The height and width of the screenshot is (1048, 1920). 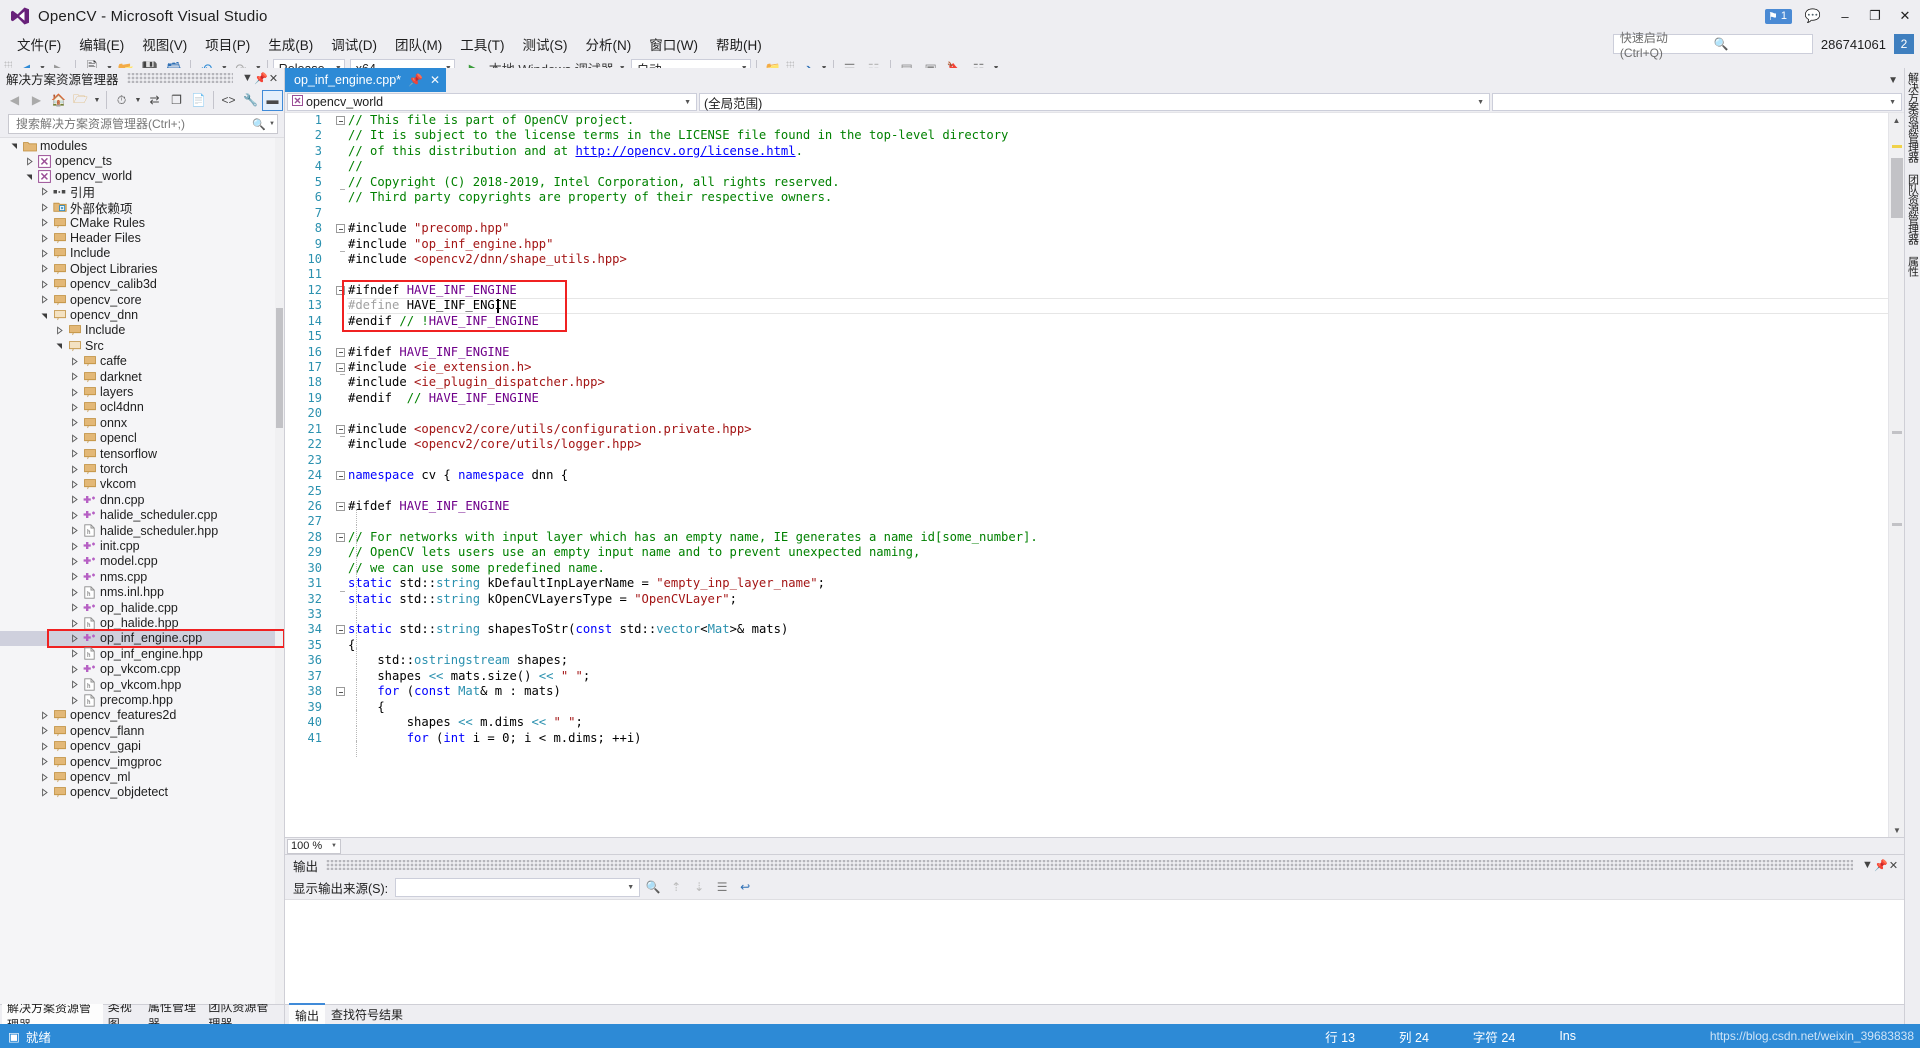 What do you see at coordinates (137, 576) in the screenshot?
I see `tree-item-nms.cpp: nms.cpp` at bounding box center [137, 576].